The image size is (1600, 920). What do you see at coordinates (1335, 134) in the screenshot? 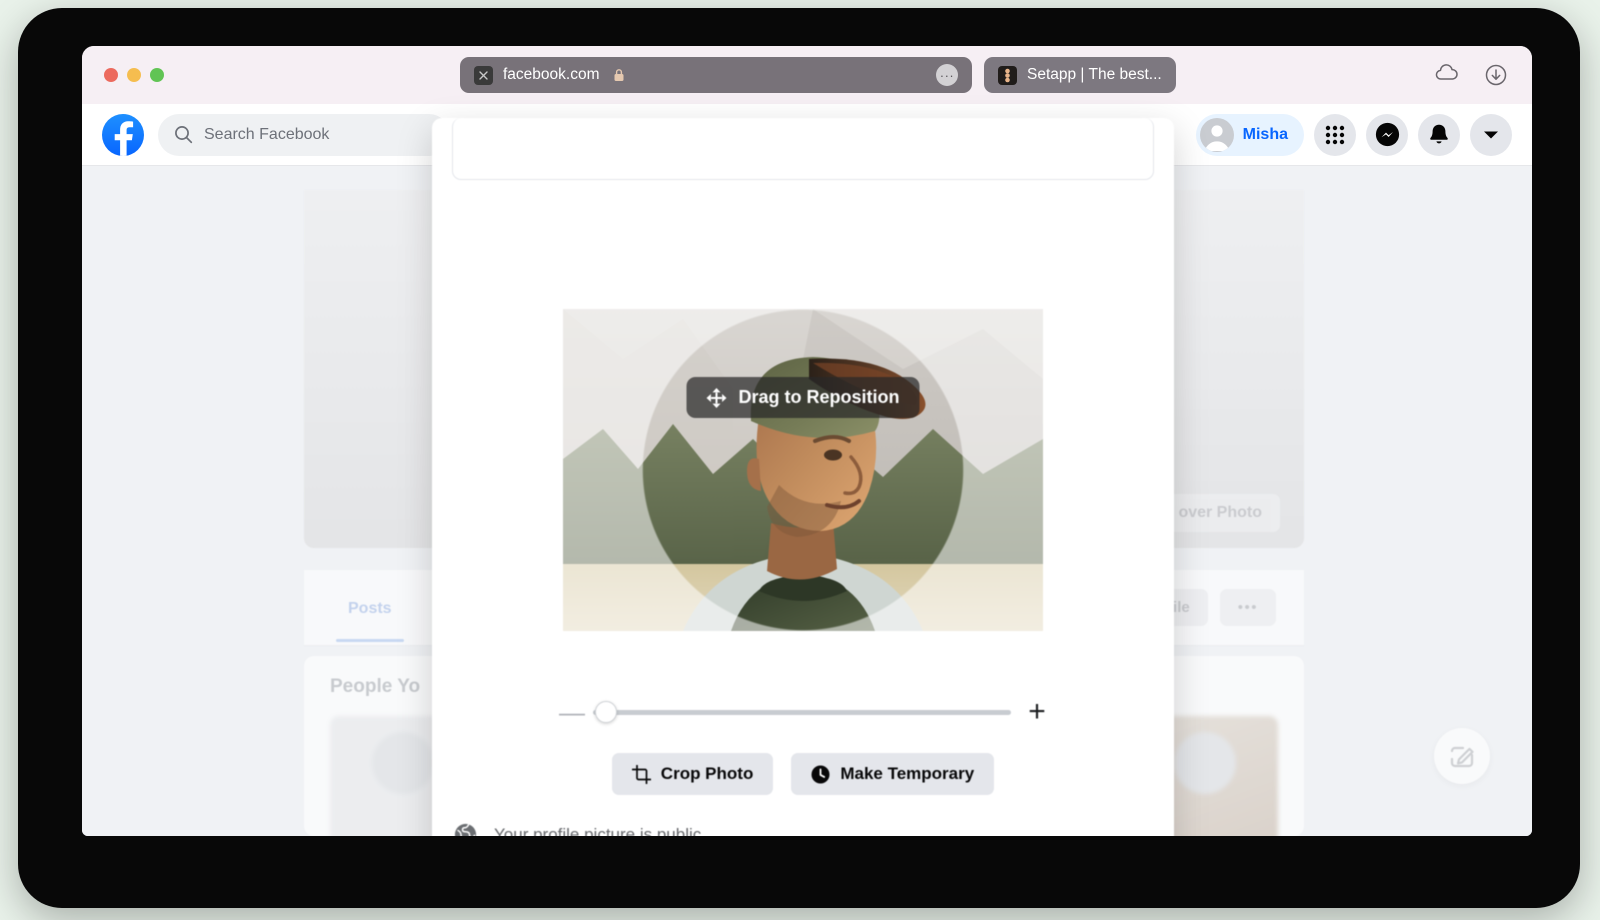
I see `grid-menu-icon` at bounding box center [1335, 134].